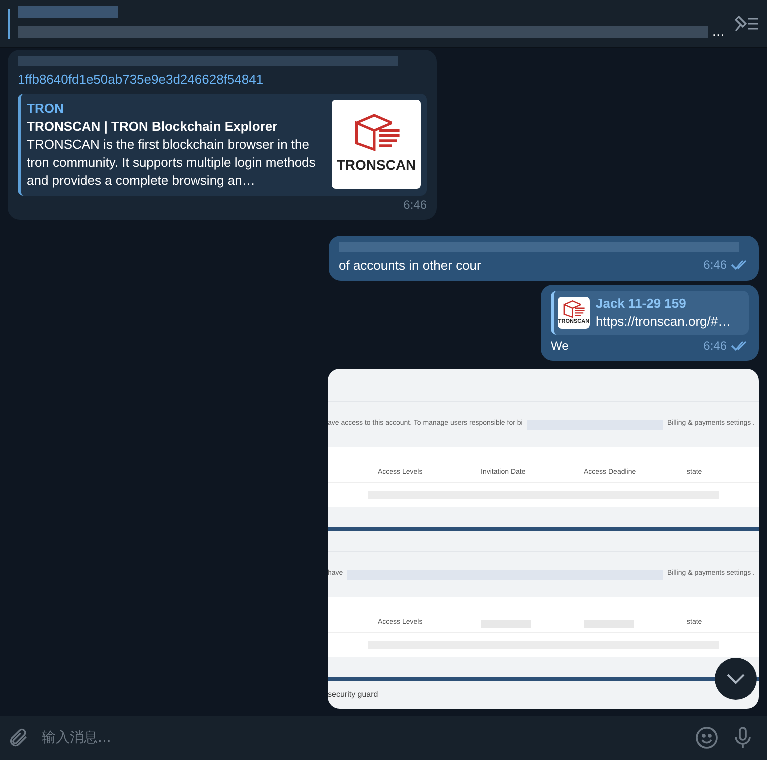 The width and height of the screenshot is (767, 760). Describe the element at coordinates (222, 80) in the screenshot. I see `link: 1ffb8640fd1e50ab735e9e3d246628f54841` at that location.